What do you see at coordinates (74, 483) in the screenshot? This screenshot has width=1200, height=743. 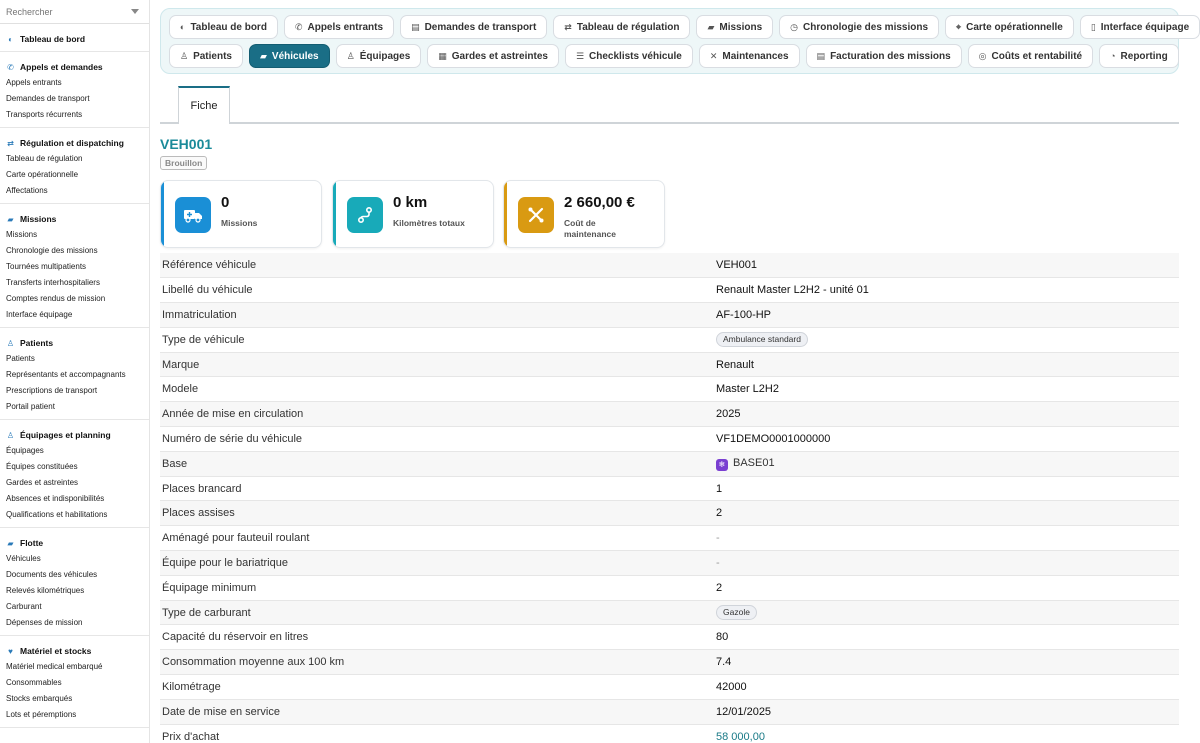 I see `sidebar-item: Gardes et astreintes` at bounding box center [74, 483].